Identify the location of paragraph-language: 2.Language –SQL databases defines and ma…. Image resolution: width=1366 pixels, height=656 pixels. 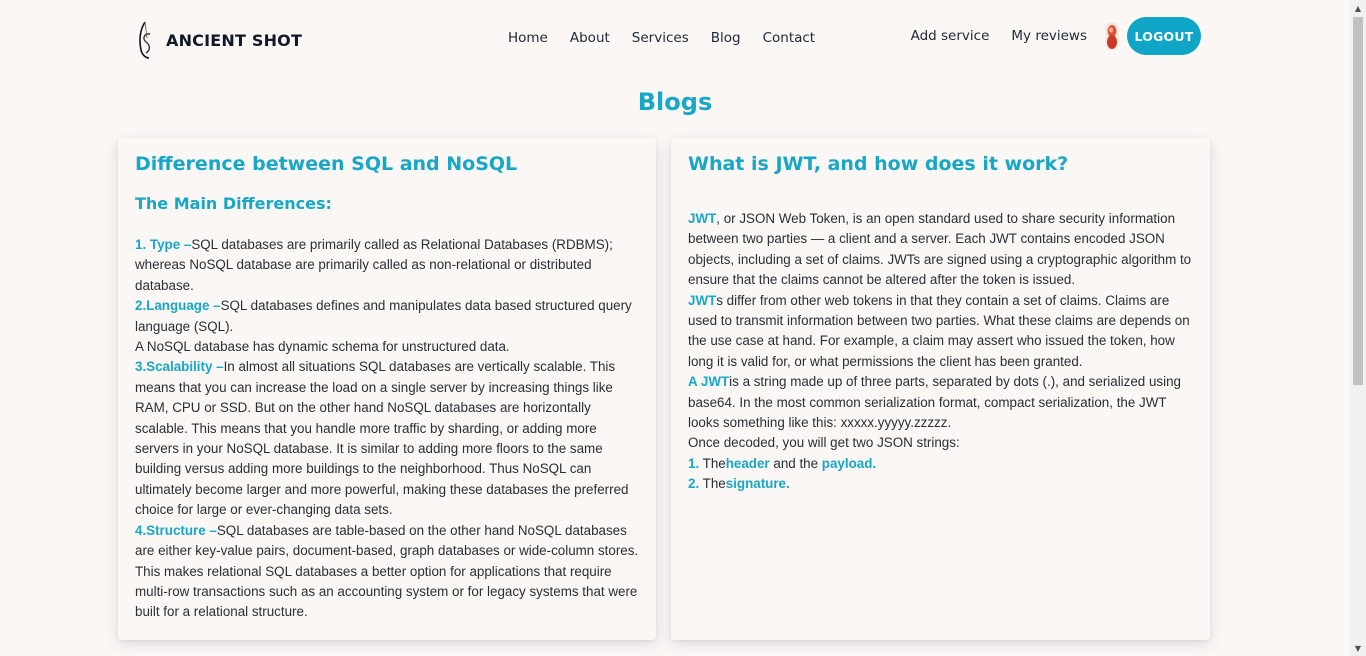
(387, 316).